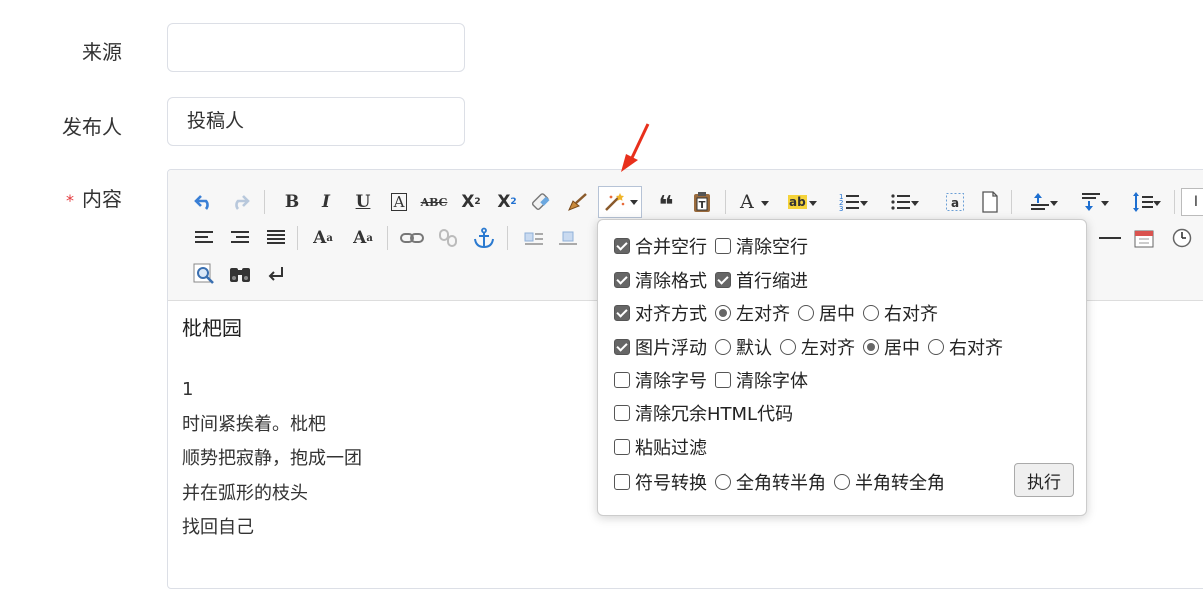  What do you see at coordinates (412, 238) in the screenshot?
I see `link-icon` at bounding box center [412, 238].